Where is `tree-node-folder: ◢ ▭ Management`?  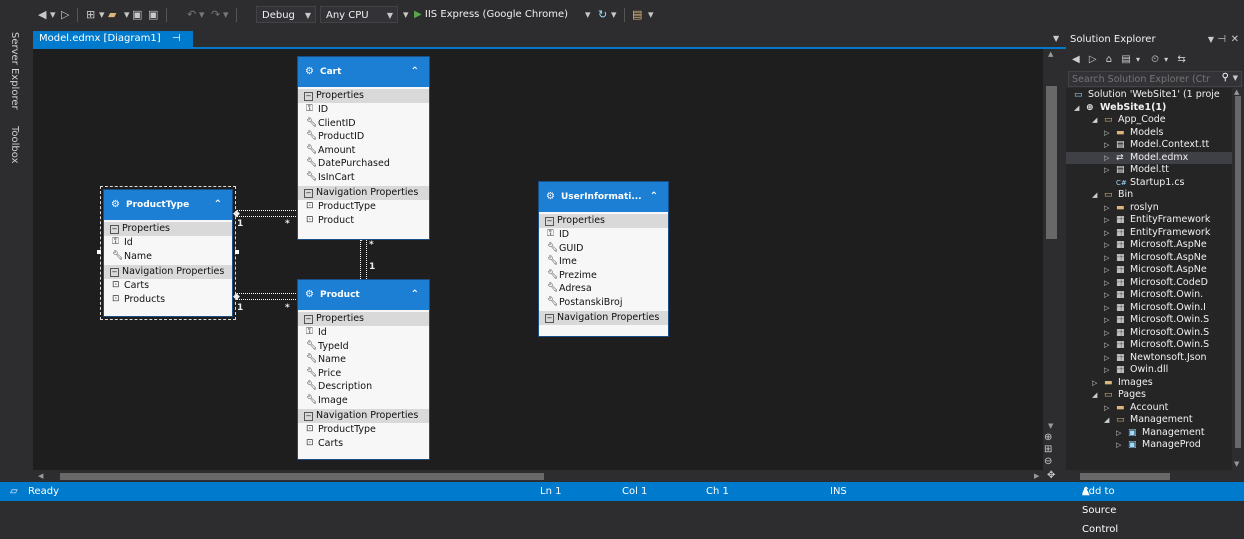
tree-node-folder: ◢ ▭ Management is located at coordinates (1148, 420).